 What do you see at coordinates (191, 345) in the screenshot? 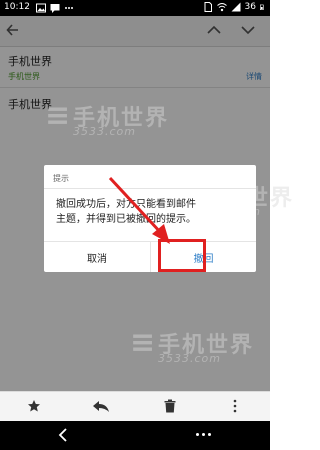
I see `watermark-bottom: ≡ 手机世界 3533.com` at bounding box center [191, 345].